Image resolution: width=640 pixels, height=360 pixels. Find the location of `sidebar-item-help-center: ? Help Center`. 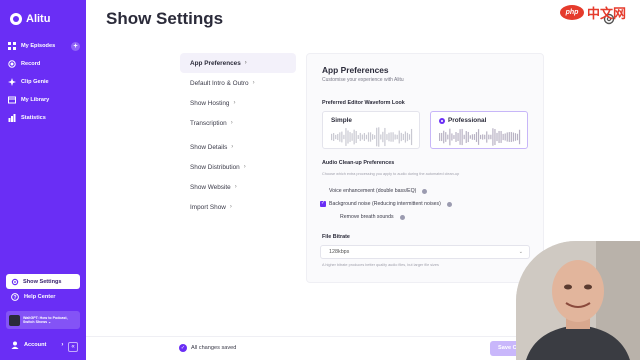

sidebar-item-help-center: ? Help Center is located at coordinates (33, 297).